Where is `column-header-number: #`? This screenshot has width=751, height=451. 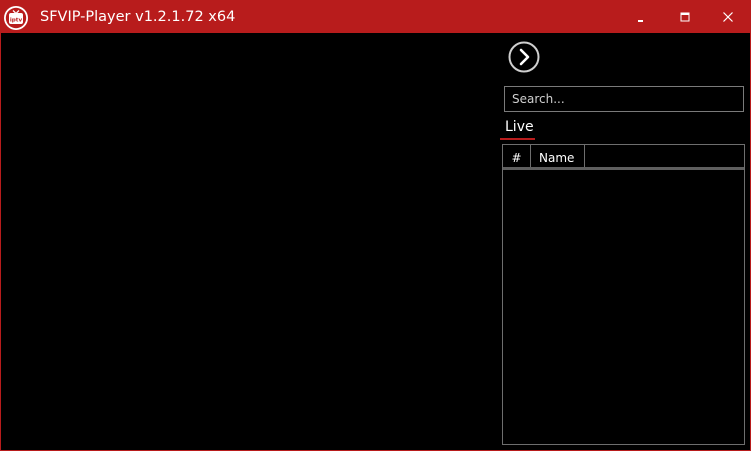 column-header-number: # is located at coordinates (517, 156).